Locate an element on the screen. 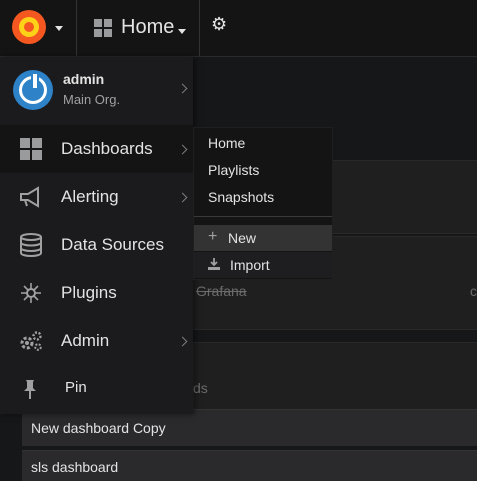  sidemenu-item-label: Plugins is located at coordinates (89, 292).